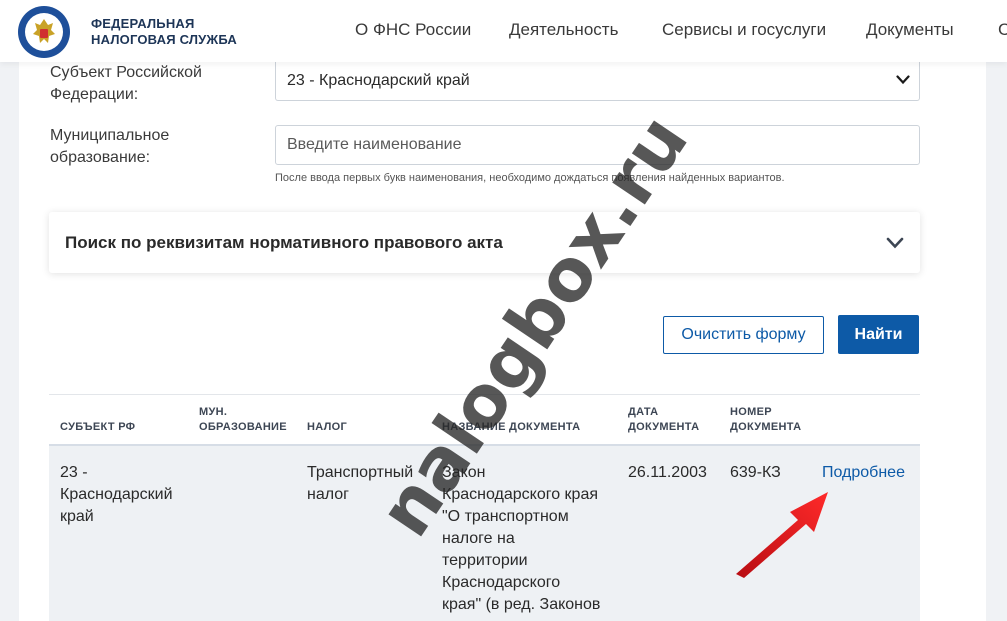 The height and width of the screenshot is (621, 1007). I want to click on th-date-line-2: ДОКУМЕНТА, so click(664, 427).